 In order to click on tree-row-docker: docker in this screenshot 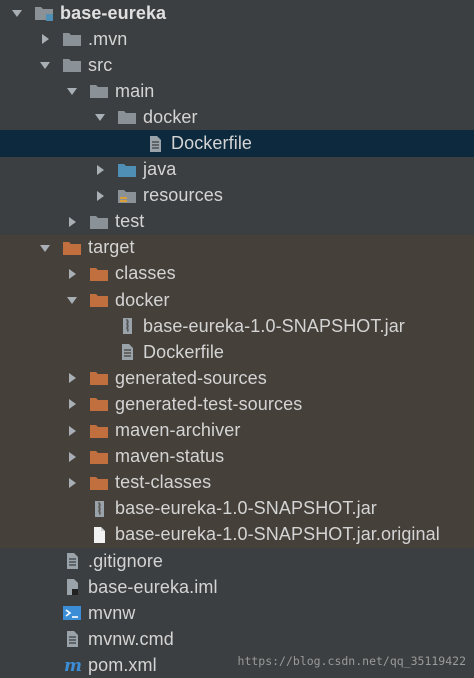, I will do `click(237, 117)`.